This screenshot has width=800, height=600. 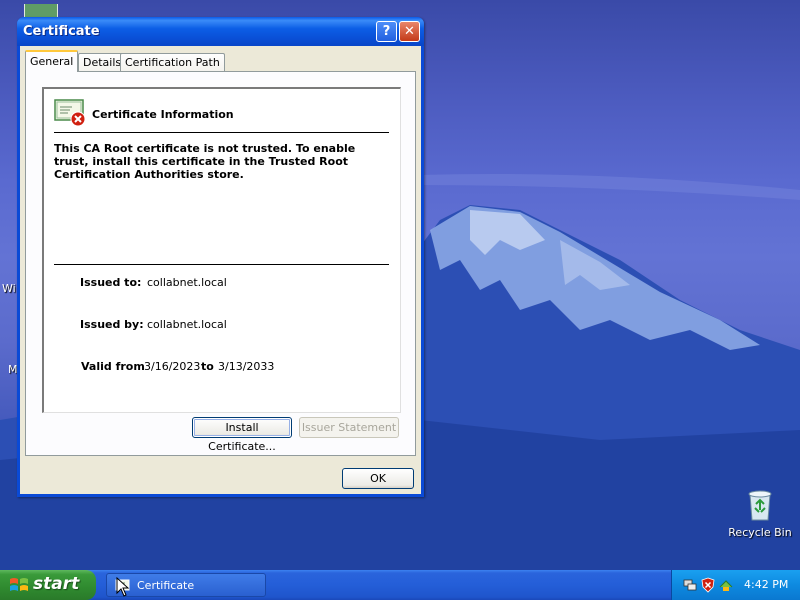 I want to click on tab-certification-path: Certification Path, so click(x=172, y=62).